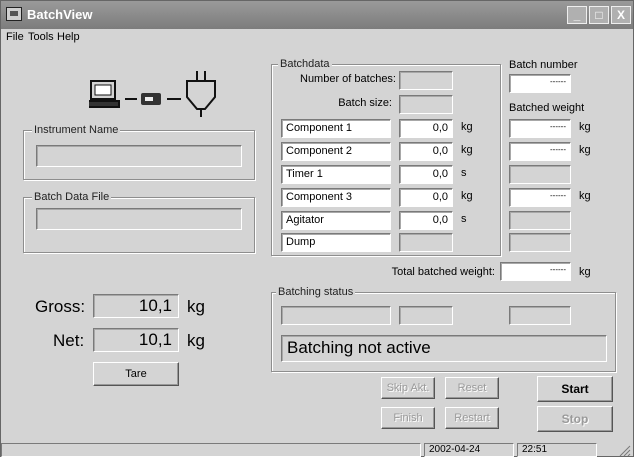  Describe the element at coordinates (139, 219) in the screenshot. I see `batch-data-file-field` at that location.